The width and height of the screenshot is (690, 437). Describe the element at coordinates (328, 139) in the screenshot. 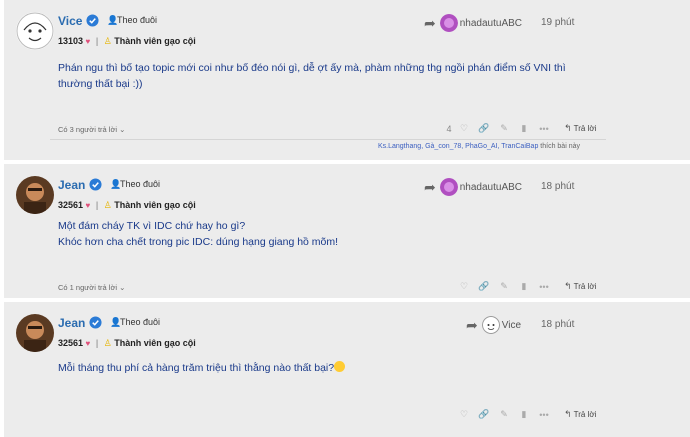

I see `divider` at that location.